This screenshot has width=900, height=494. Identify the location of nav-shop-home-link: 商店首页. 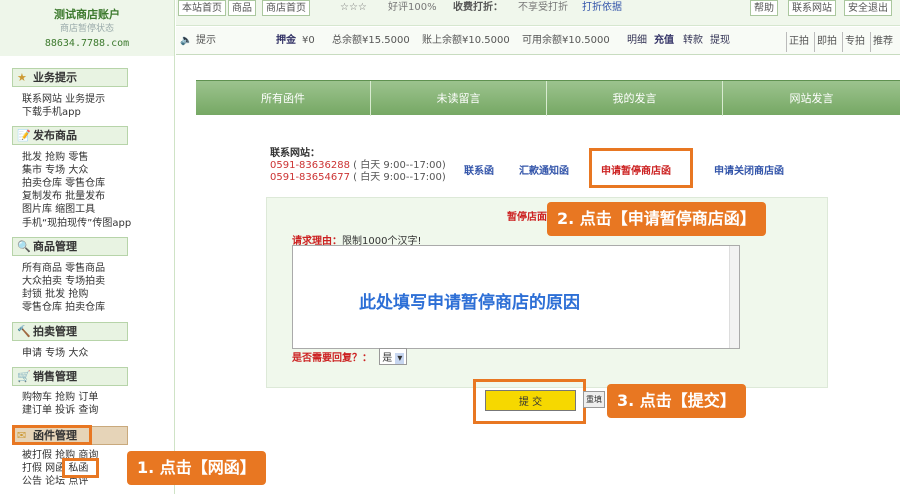
(286, 8).